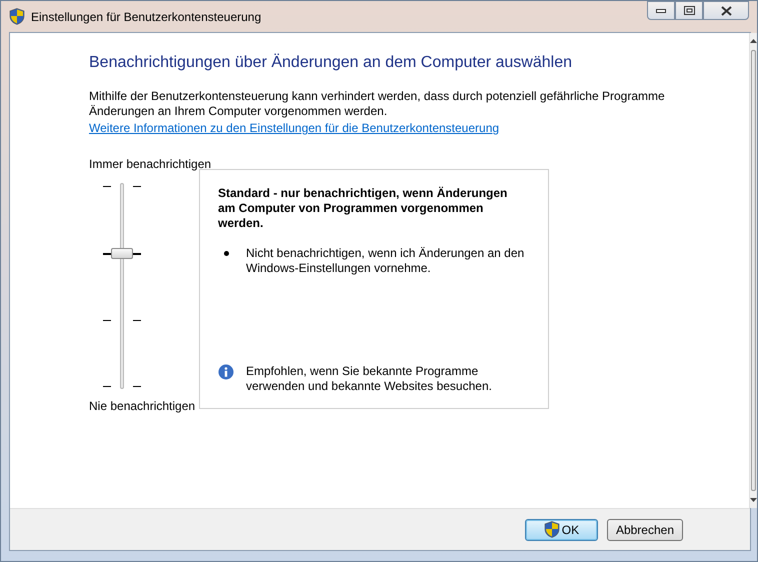 Image resolution: width=758 pixels, height=562 pixels. Describe the element at coordinates (294, 128) in the screenshot. I see `info-link: Weitere Informationen zu den Einstellungen für die Benutzerkontensteuerung` at that location.